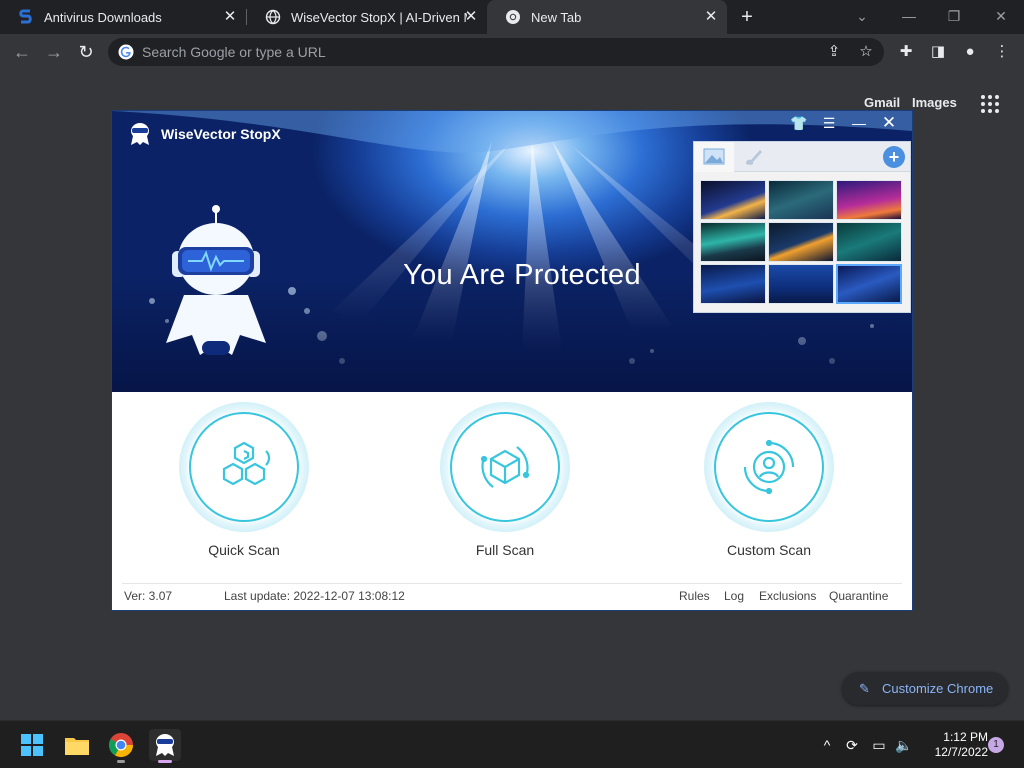 The image size is (1024, 768). I want to click on quick-scan-button: Quick Scan, so click(244, 480).